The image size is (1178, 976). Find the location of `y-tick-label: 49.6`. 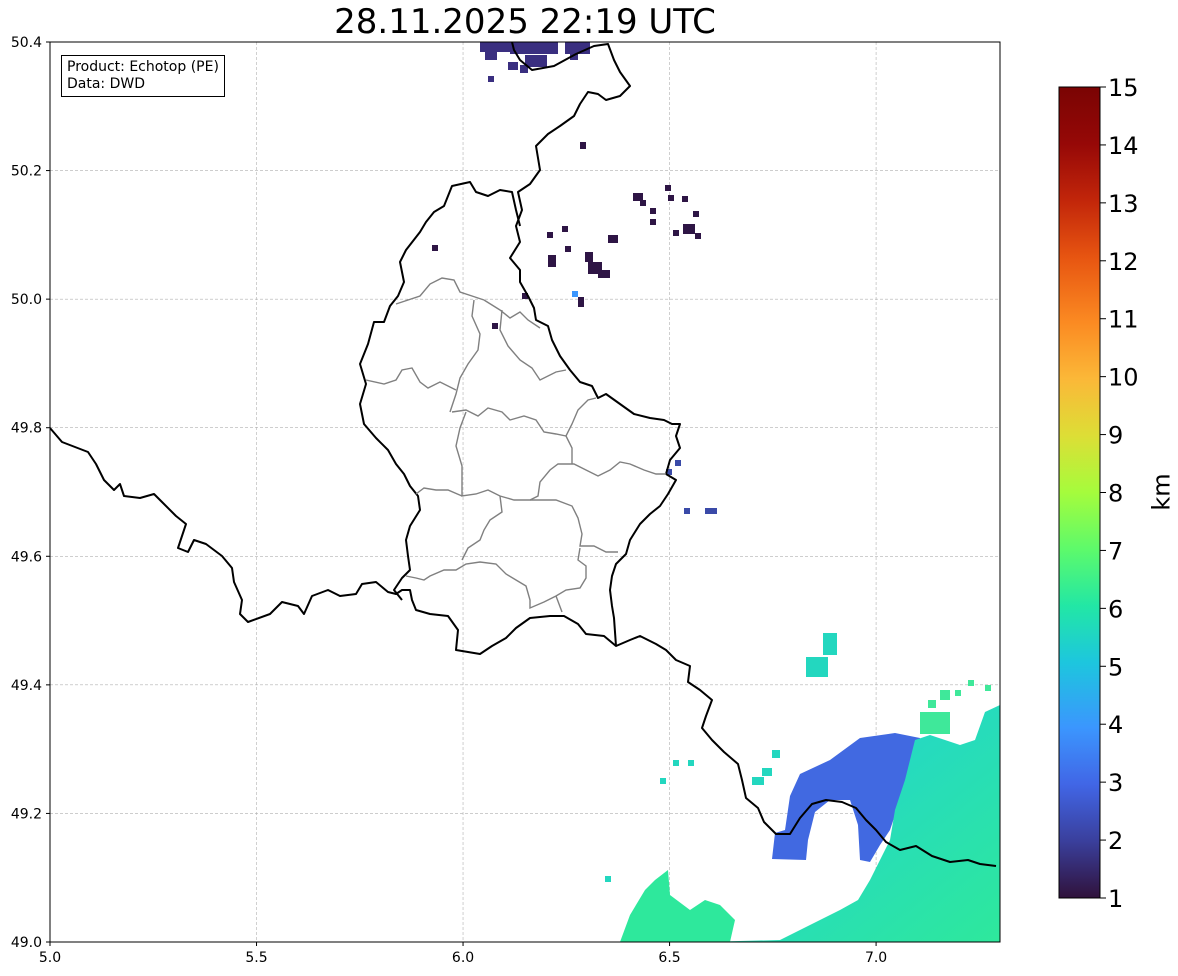

y-tick-label: 49.6 is located at coordinates (26, 557).